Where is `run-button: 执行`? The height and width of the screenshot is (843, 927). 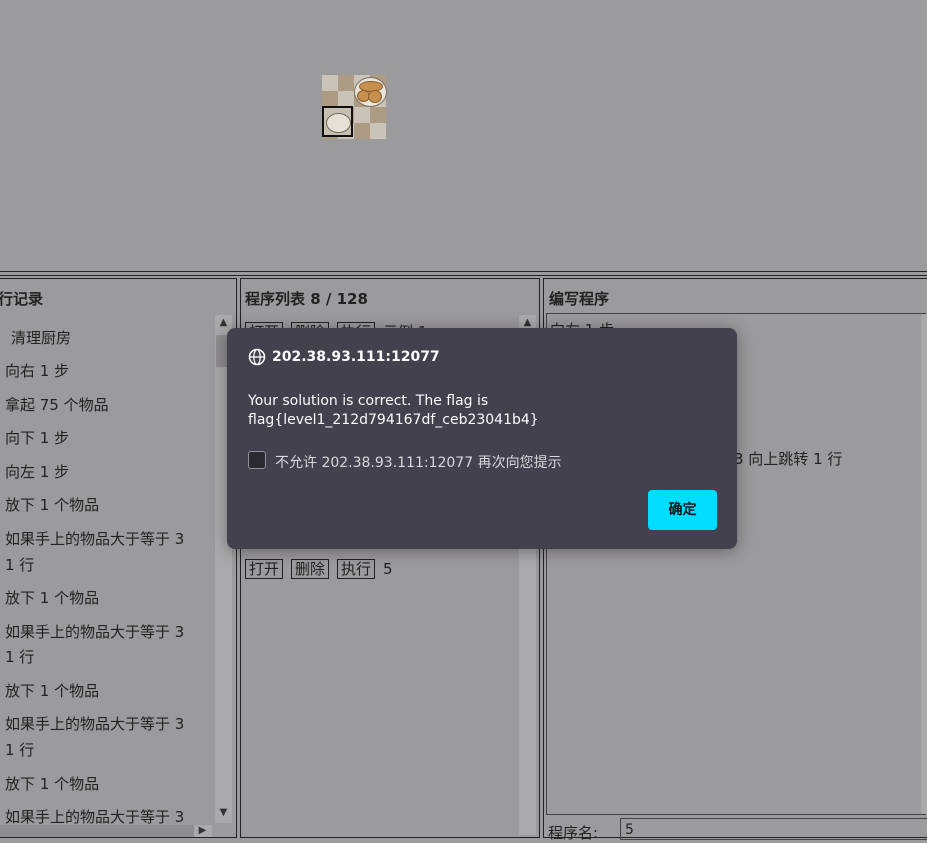 run-button: 执行 is located at coordinates (356, 569).